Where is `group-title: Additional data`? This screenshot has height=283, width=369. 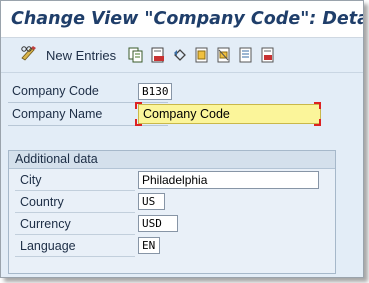
group-title: Additional data is located at coordinates (172, 160).